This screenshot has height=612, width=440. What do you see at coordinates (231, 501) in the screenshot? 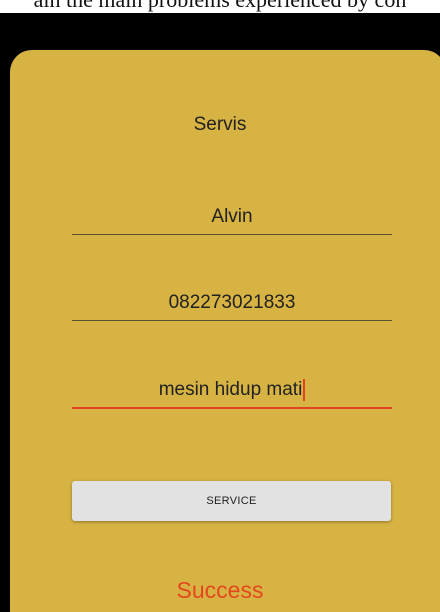
I see `service-button: SERVICE` at bounding box center [231, 501].